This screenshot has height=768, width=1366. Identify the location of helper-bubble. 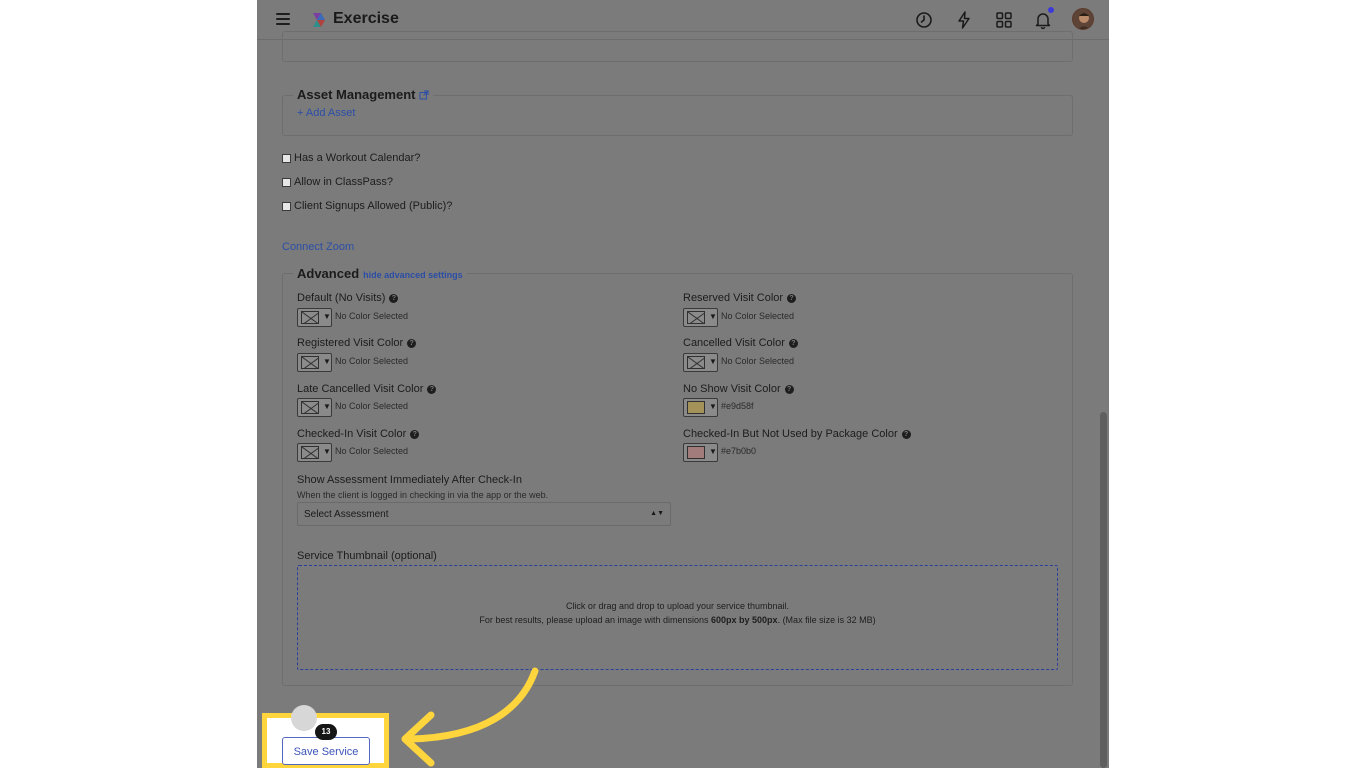
(304, 718).